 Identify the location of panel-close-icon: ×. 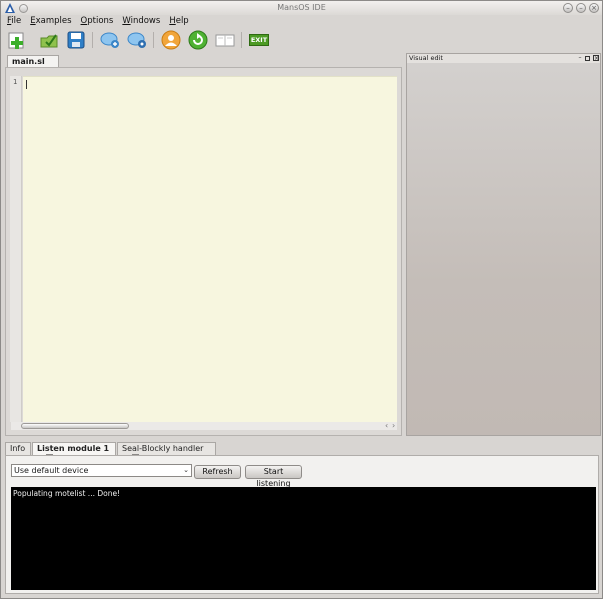
(596, 58).